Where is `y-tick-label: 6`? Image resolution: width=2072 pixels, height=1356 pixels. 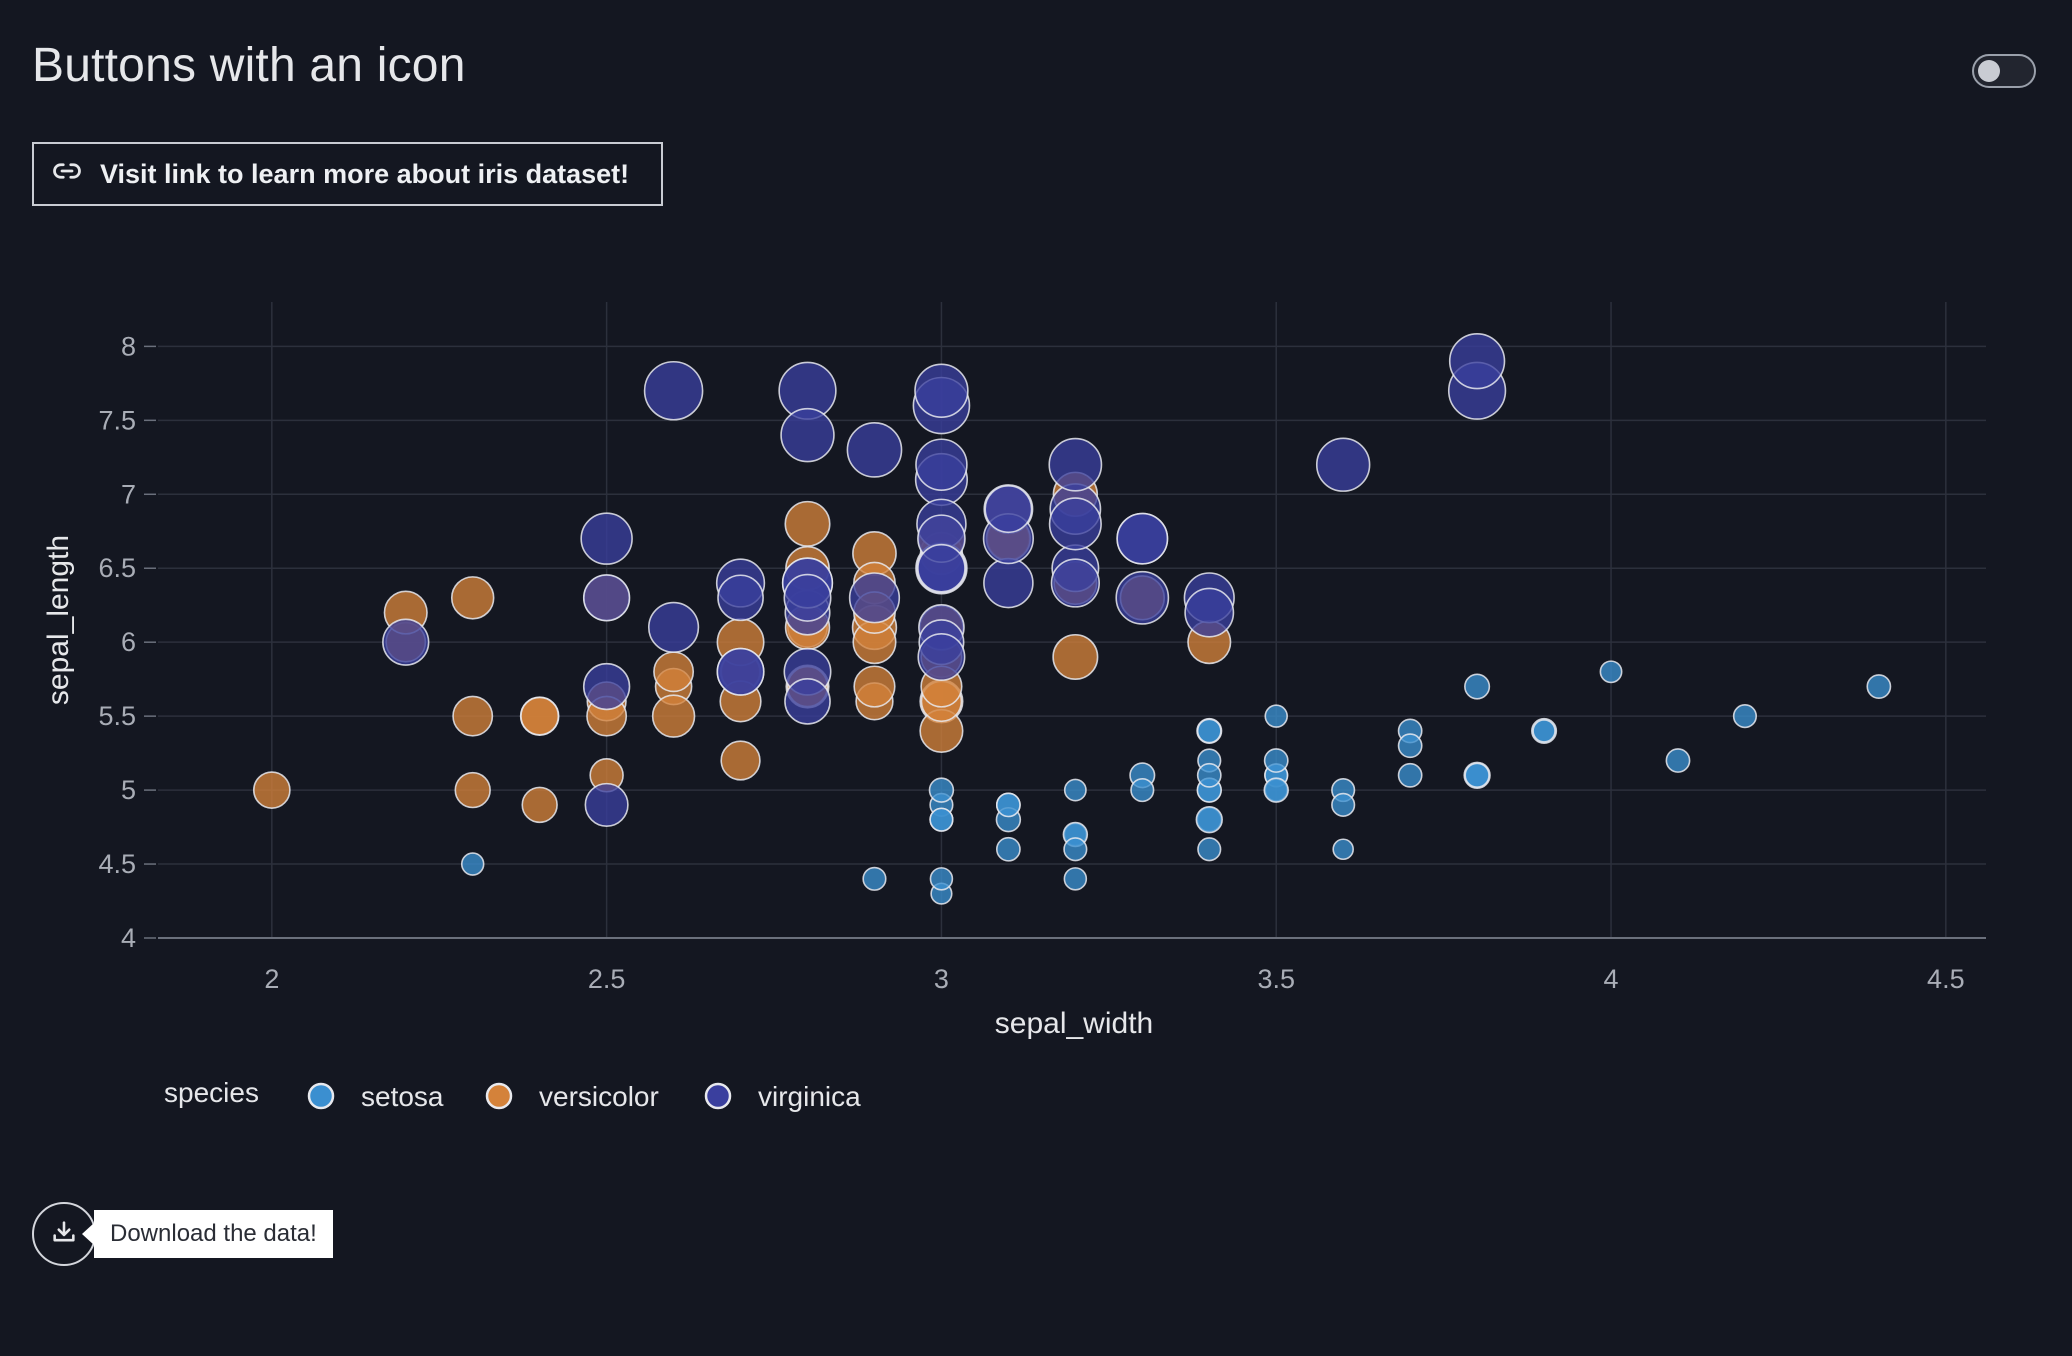 y-tick-label: 6 is located at coordinates (128, 642).